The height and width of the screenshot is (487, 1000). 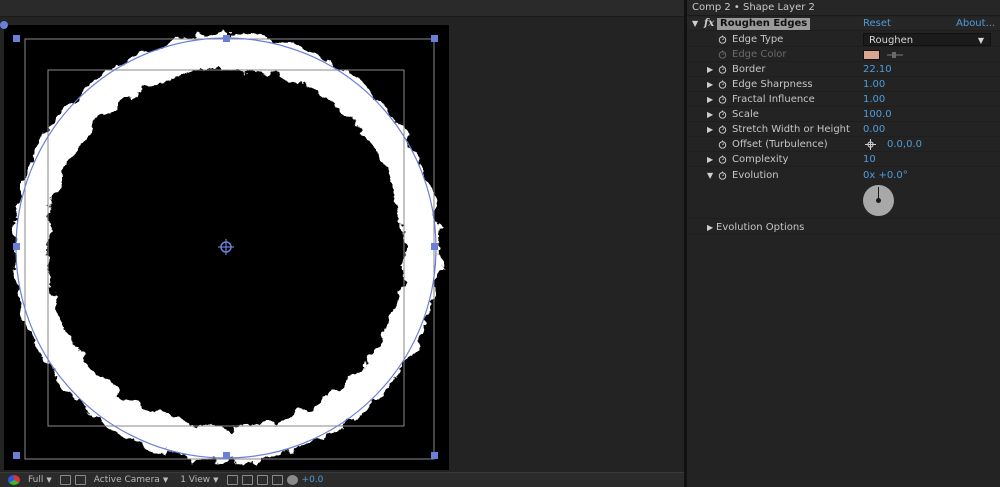 I want to click on property-row-edge-type: Edge Type Roughen ▼, so click(x=843, y=39).